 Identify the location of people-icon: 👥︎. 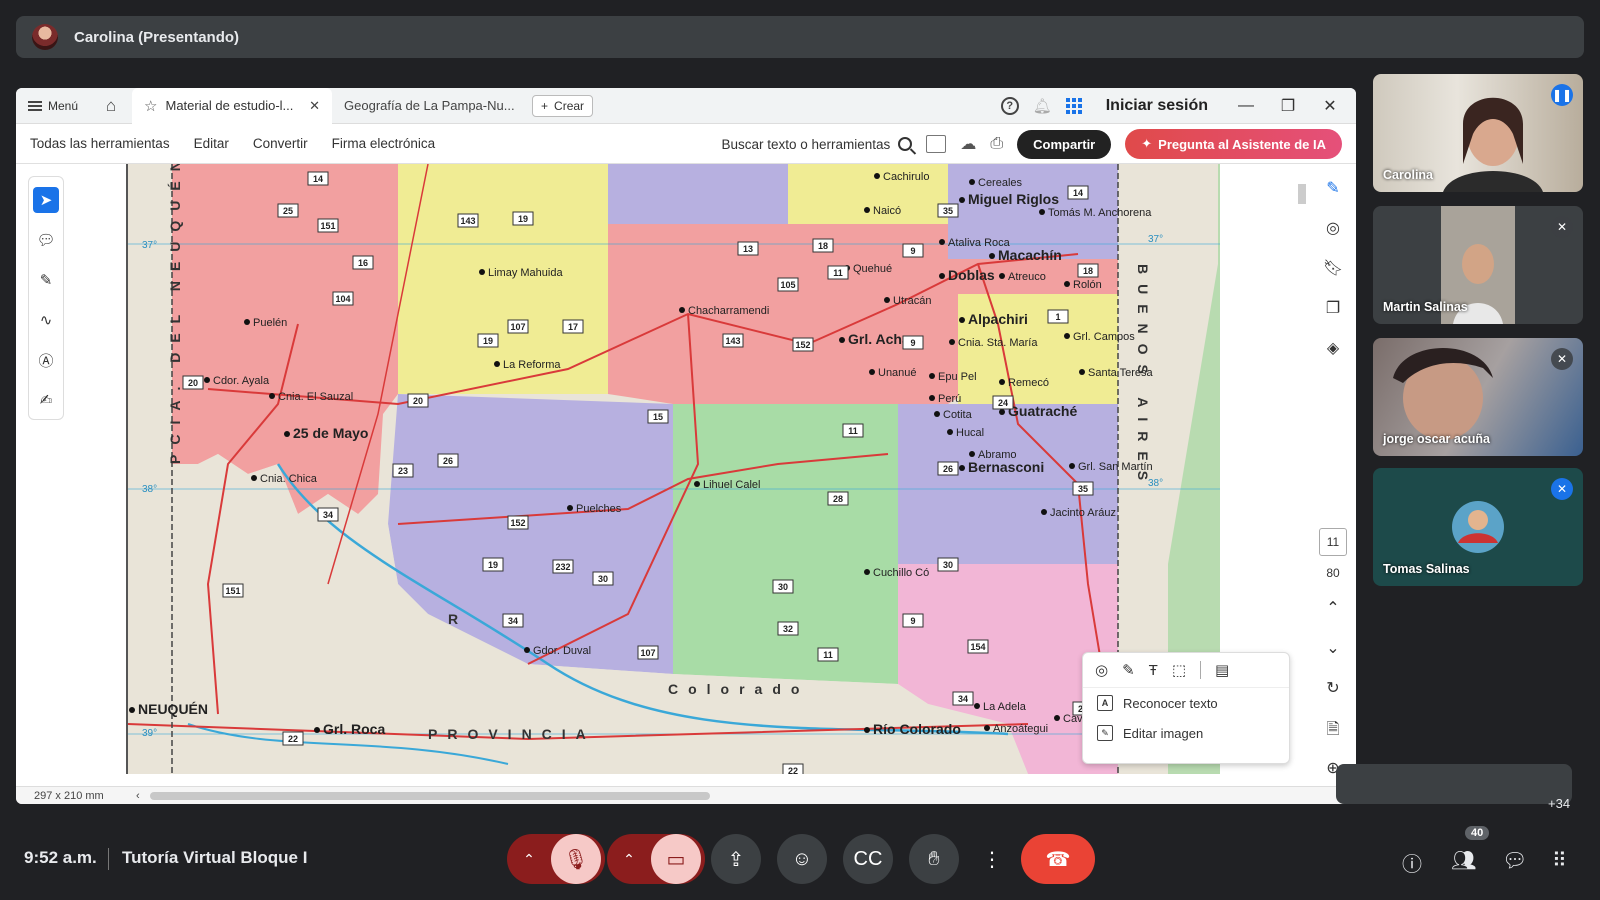
(1463, 860).